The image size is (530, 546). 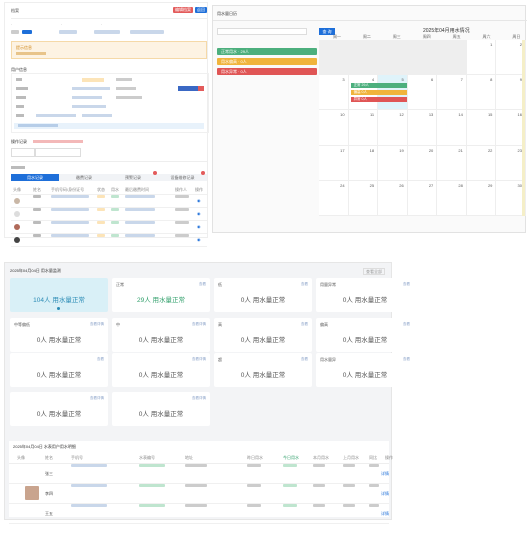 What do you see at coordinates (59, 370) in the screenshot?
I see `stat-card: 查看 0人 用水量正常` at bounding box center [59, 370].